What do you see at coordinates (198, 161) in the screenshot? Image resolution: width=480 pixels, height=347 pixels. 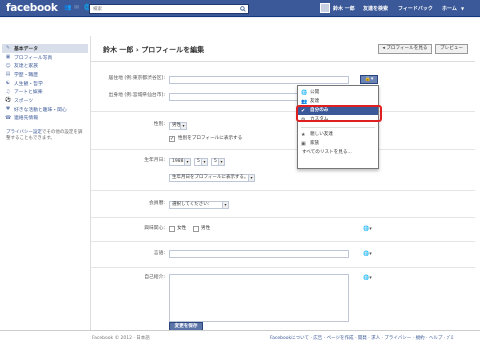 I see `birth-month-value: 5` at bounding box center [198, 161].